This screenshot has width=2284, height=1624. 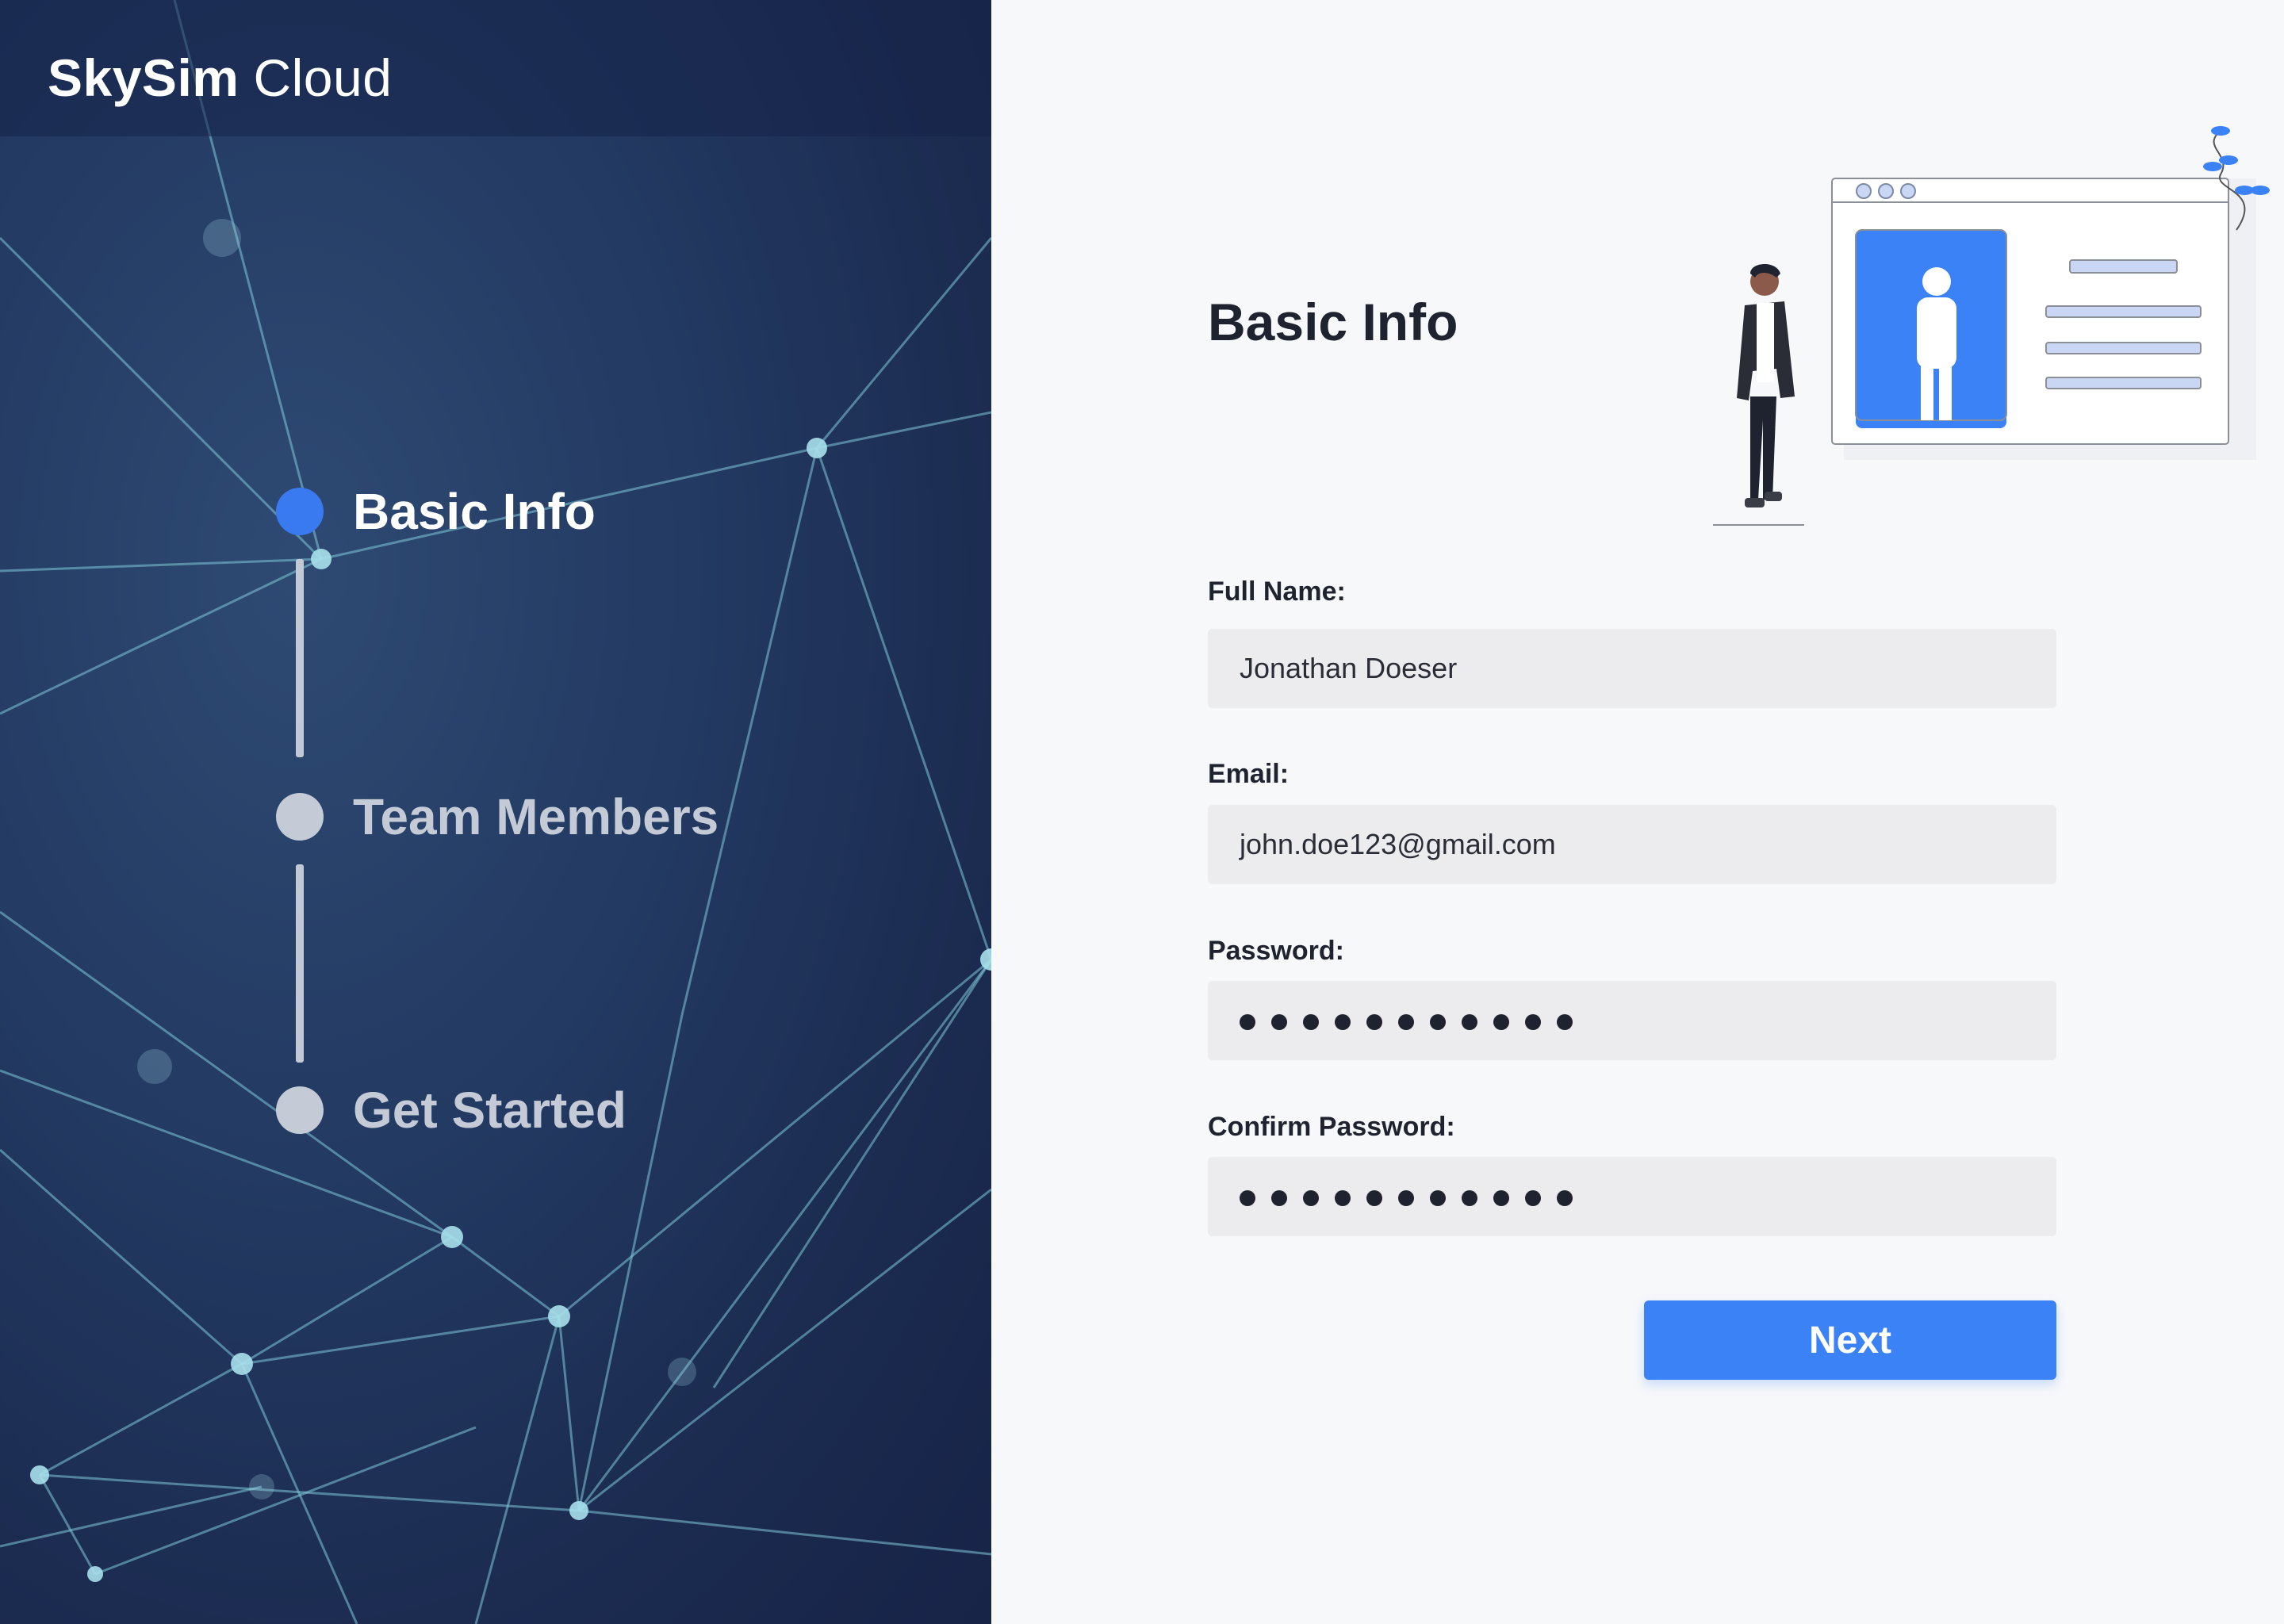 I want to click on password-mask, so click(x=1414, y=1020).